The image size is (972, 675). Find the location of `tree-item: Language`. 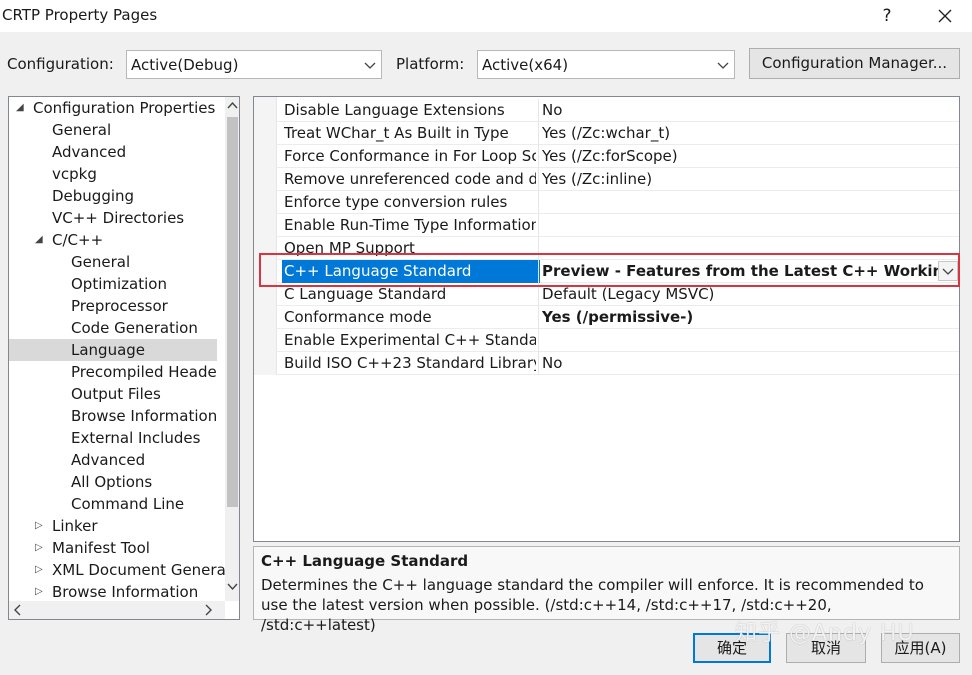

tree-item: Language is located at coordinates (113, 350).